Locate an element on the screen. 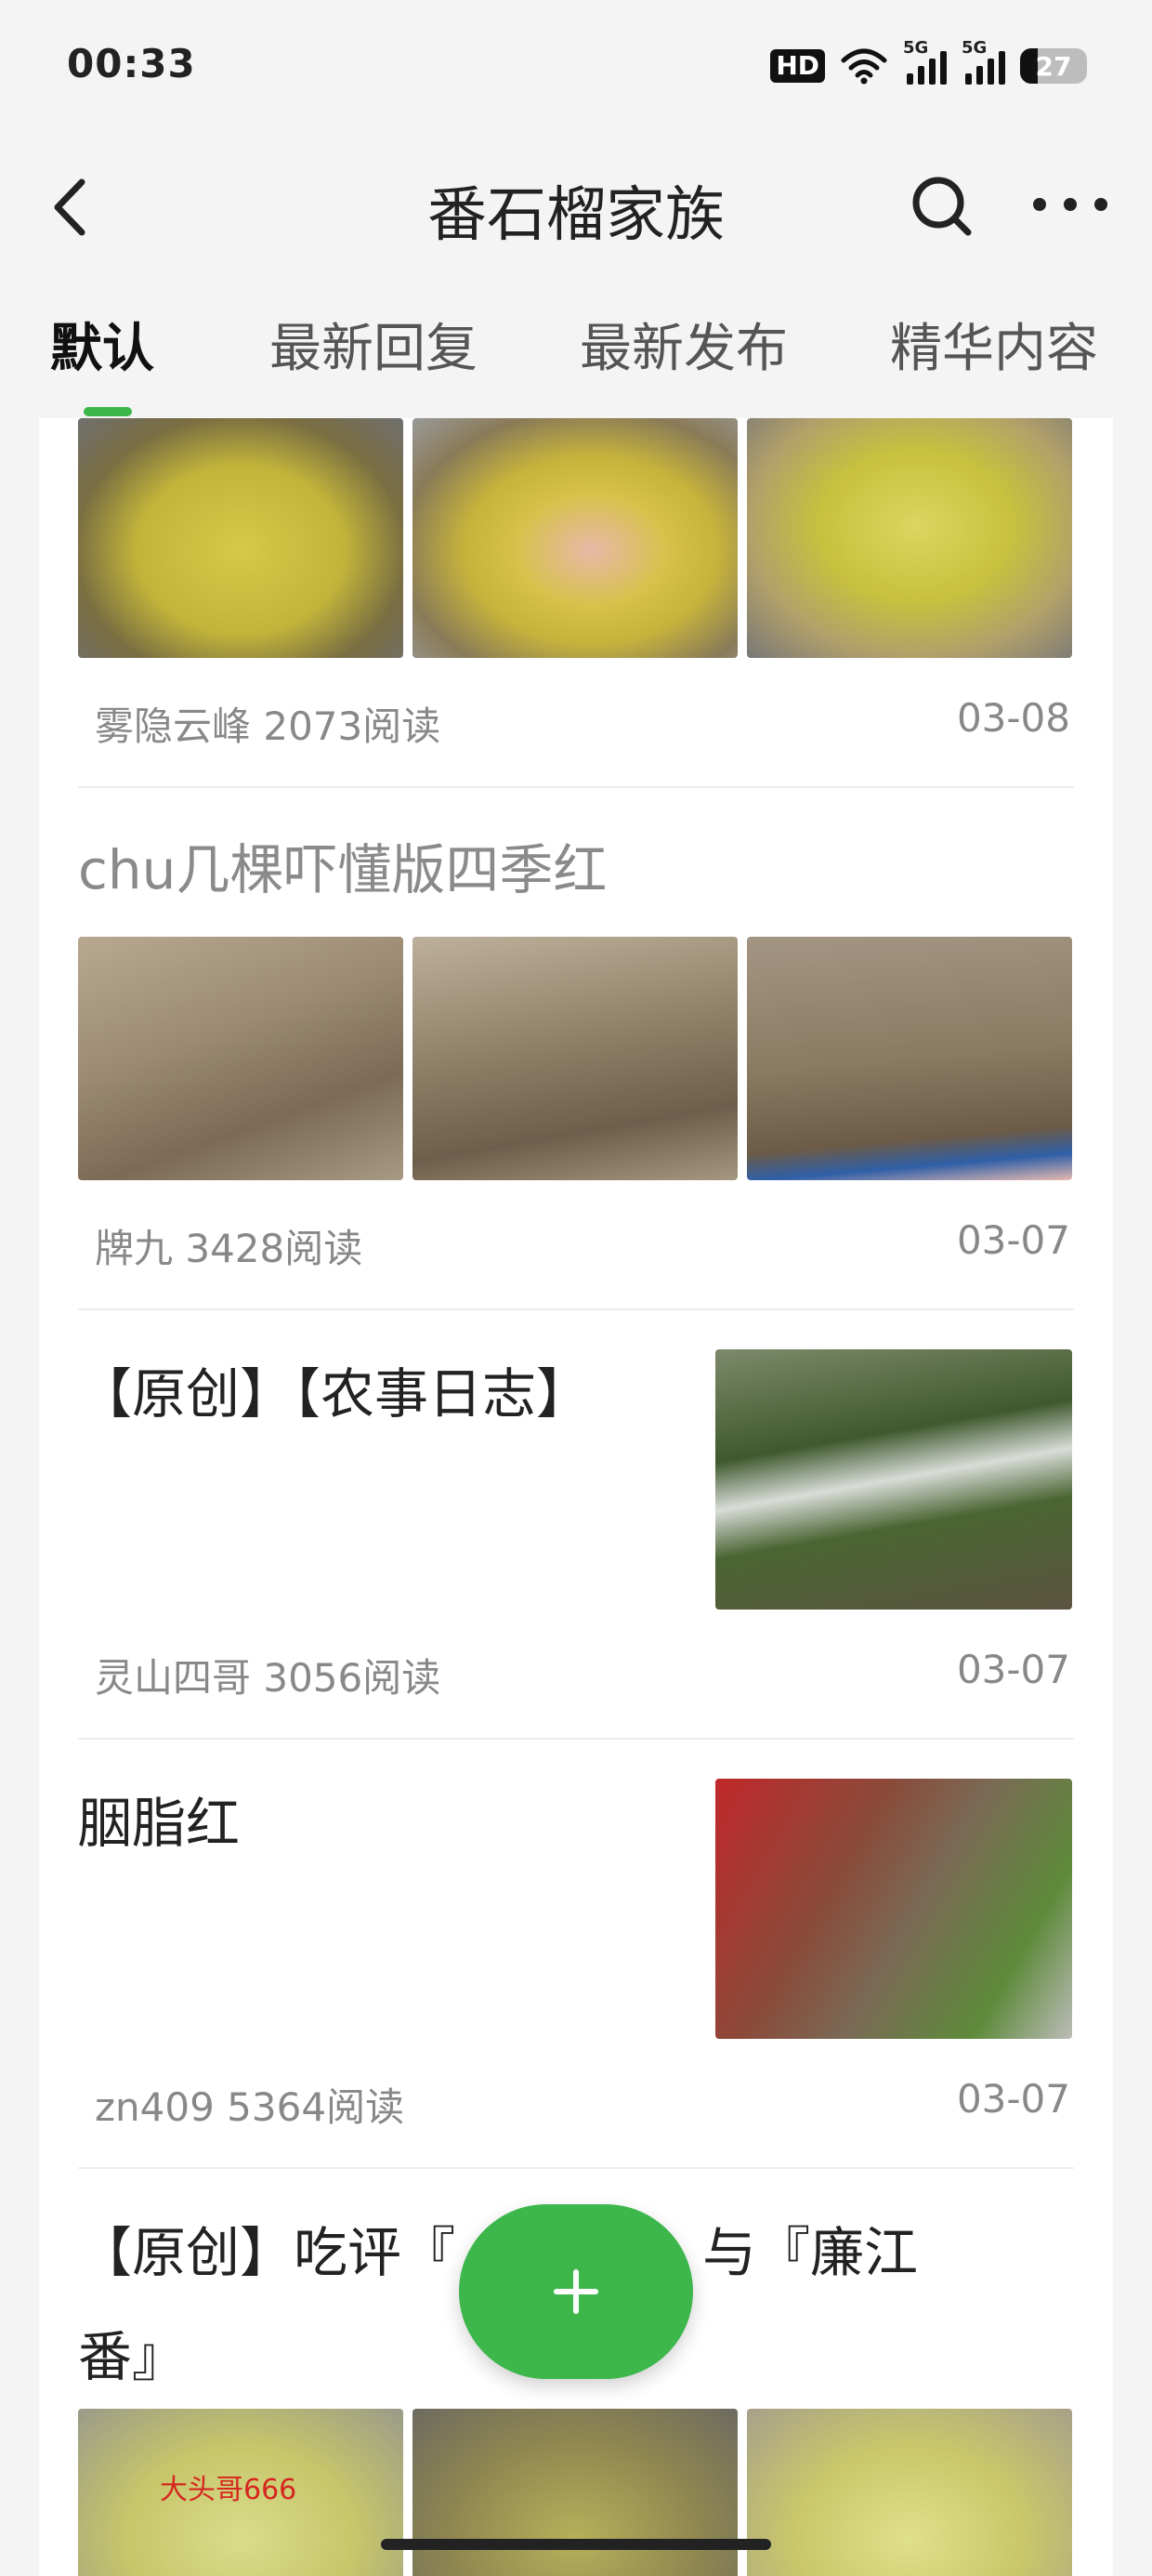 The width and height of the screenshot is (1152, 2576). post-author-reads: 灵山四哥 3056阅读 is located at coordinates (268, 1678).